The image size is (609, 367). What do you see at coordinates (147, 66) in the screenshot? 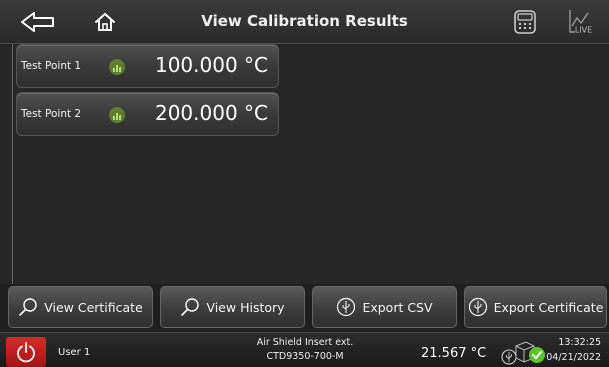
I see `test-point-1: Test Point 1 100.000 °C` at bounding box center [147, 66].